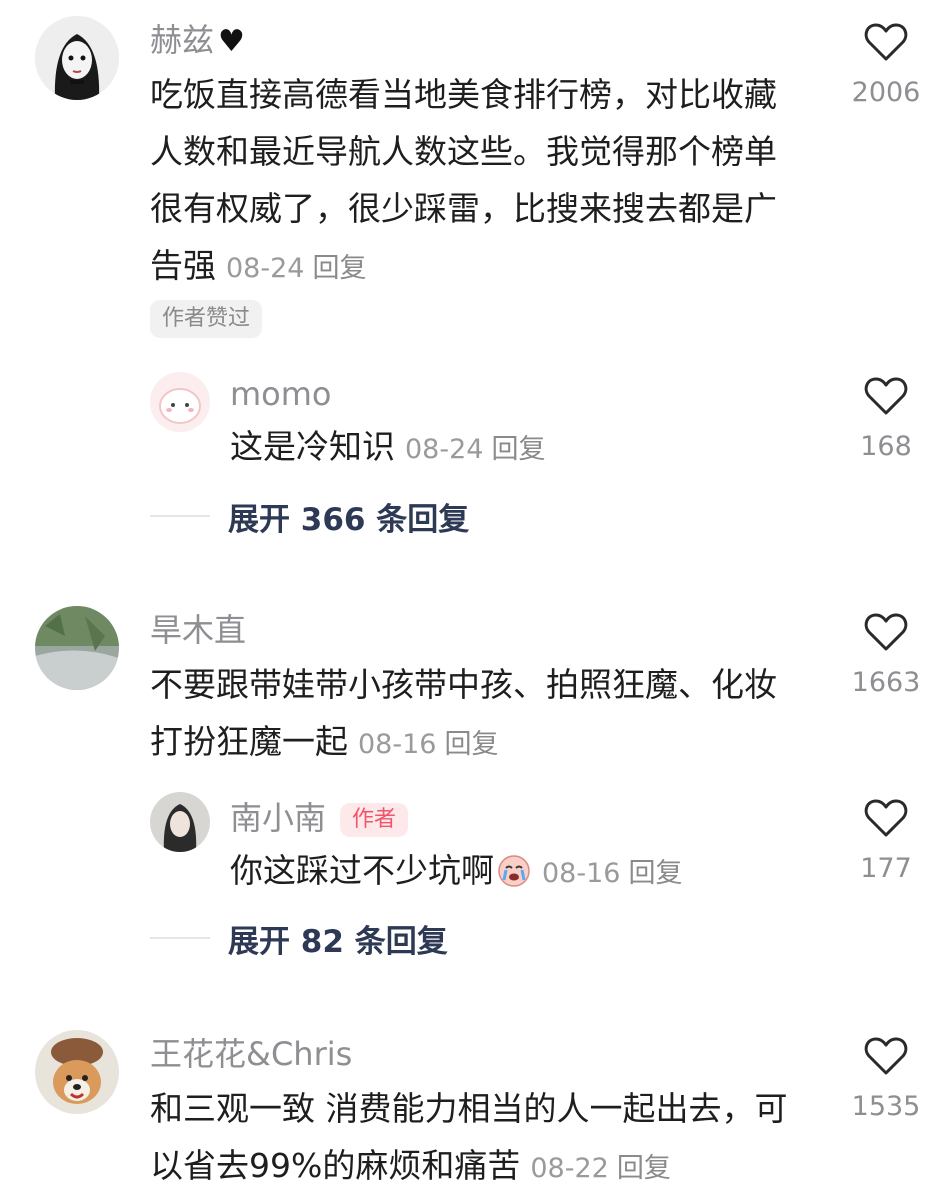  Describe the element at coordinates (886, 1079) in the screenshot. I see `like-button: 1535` at that location.